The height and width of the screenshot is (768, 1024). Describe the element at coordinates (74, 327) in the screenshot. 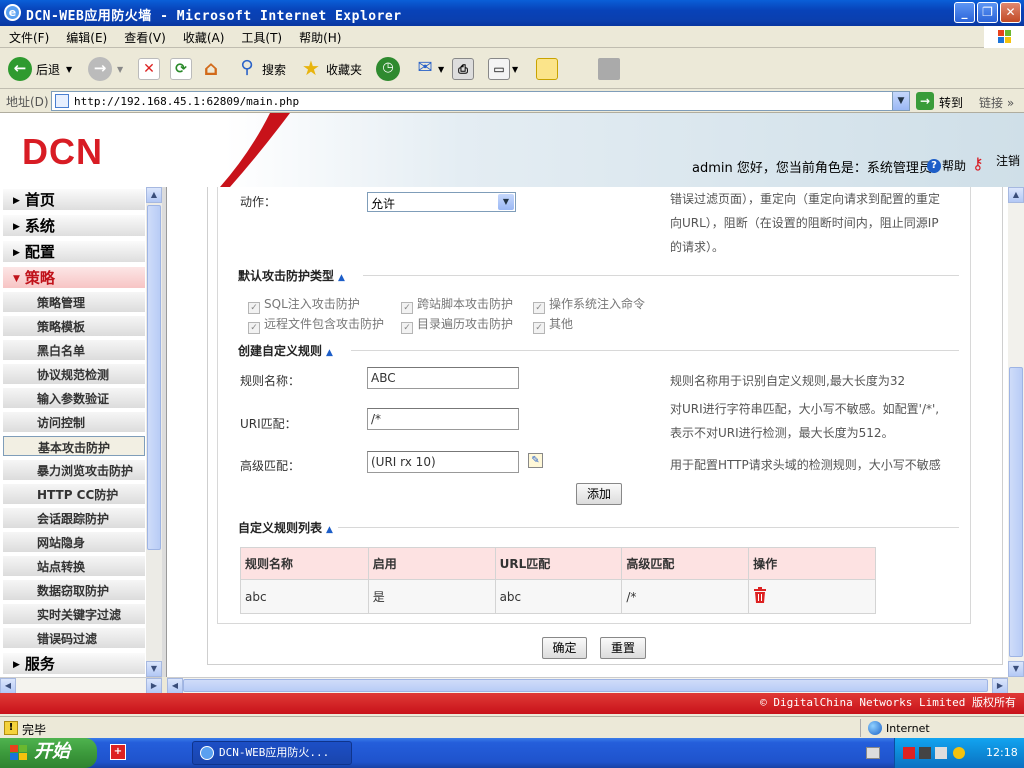

I see `sidebar-subitem: 策略模板` at that location.